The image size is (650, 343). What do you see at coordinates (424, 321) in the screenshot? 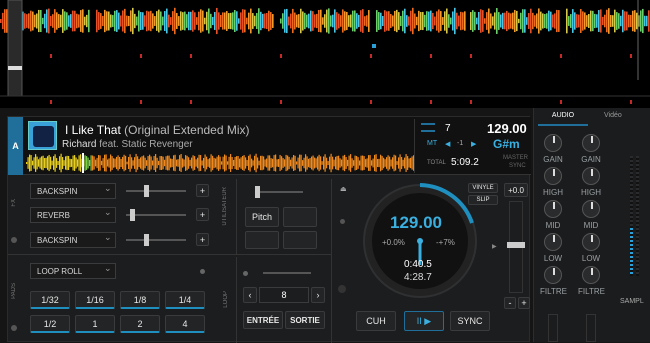
I see `play-pause-button: II ▶` at bounding box center [424, 321].